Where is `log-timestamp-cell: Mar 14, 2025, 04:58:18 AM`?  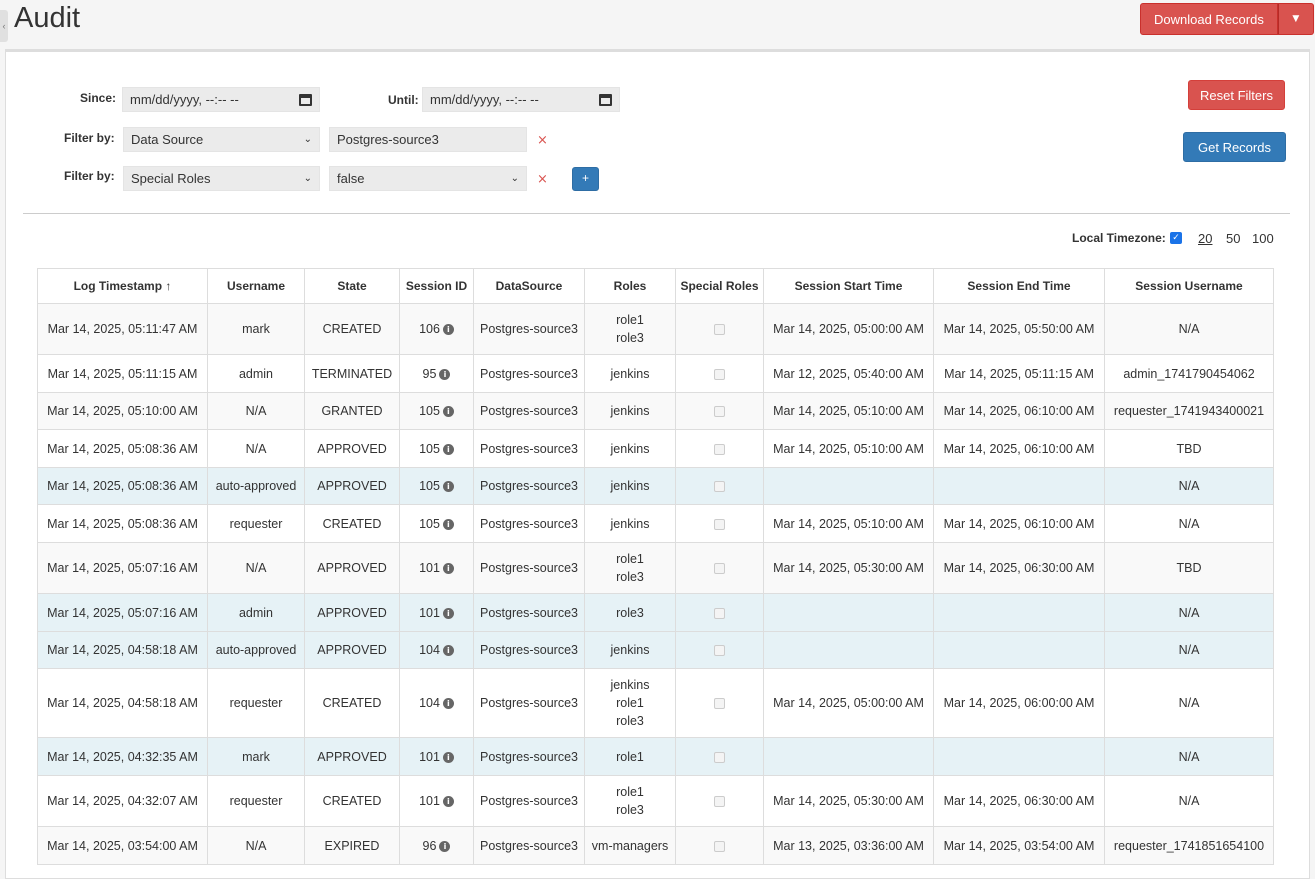
log-timestamp-cell: Mar 14, 2025, 04:58:18 AM is located at coordinates (122, 703).